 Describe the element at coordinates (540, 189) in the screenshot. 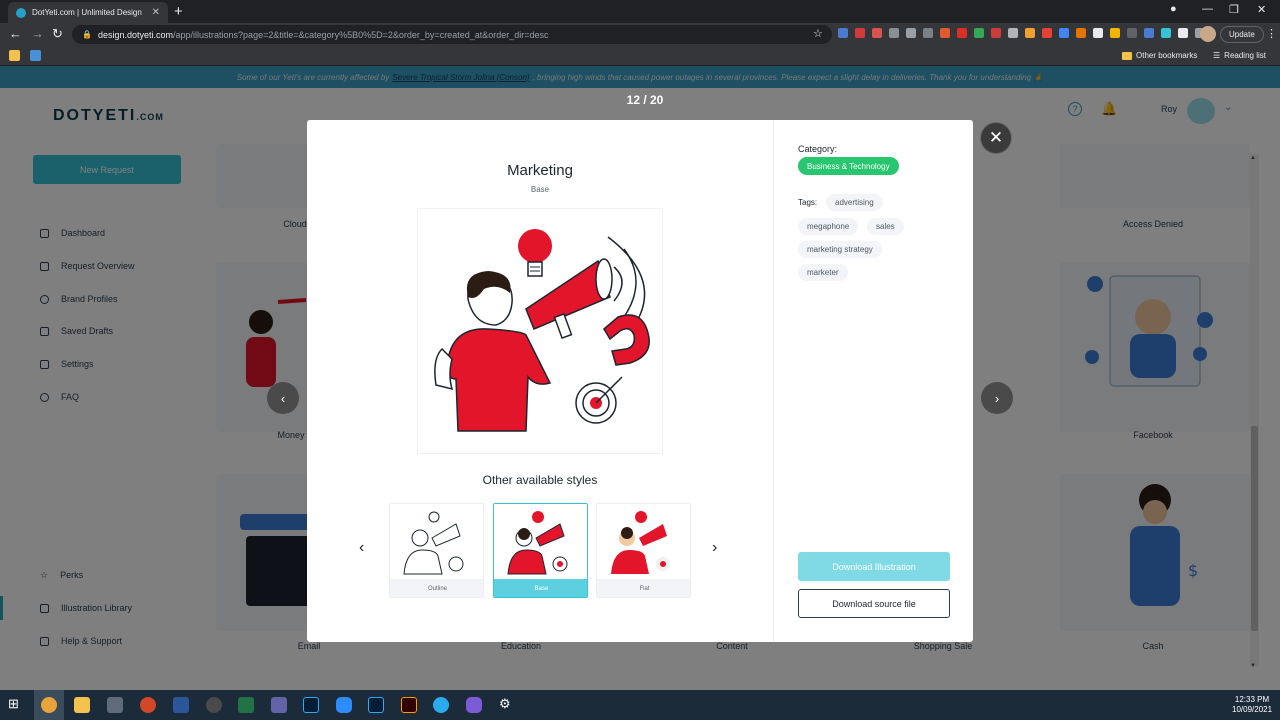

I see `illustration-style-name: Base` at that location.